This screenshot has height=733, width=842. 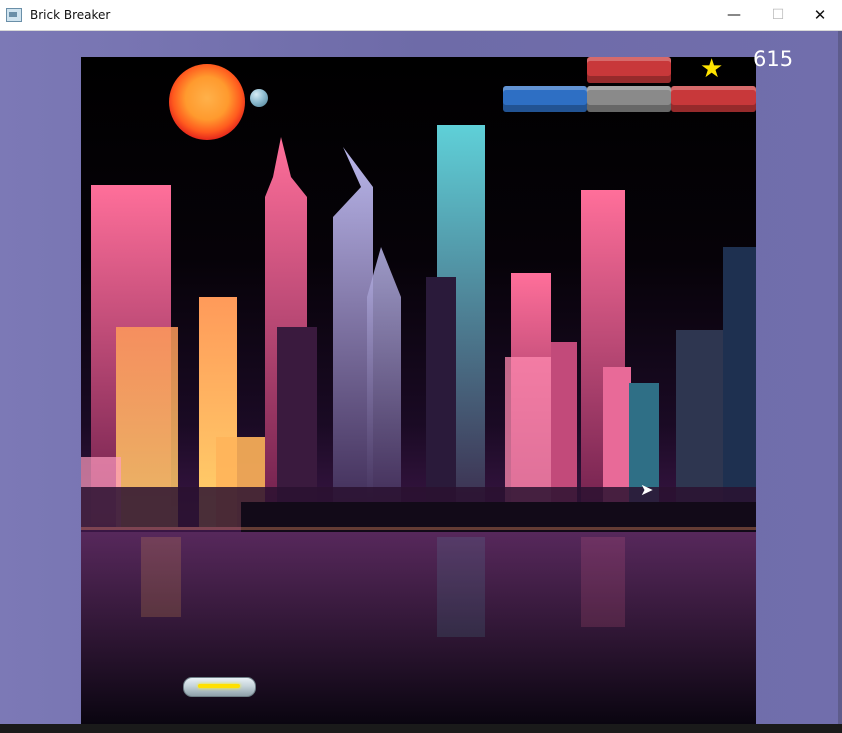 What do you see at coordinates (219, 687) in the screenshot?
I see `paddle` at bounding box center [219, 687].